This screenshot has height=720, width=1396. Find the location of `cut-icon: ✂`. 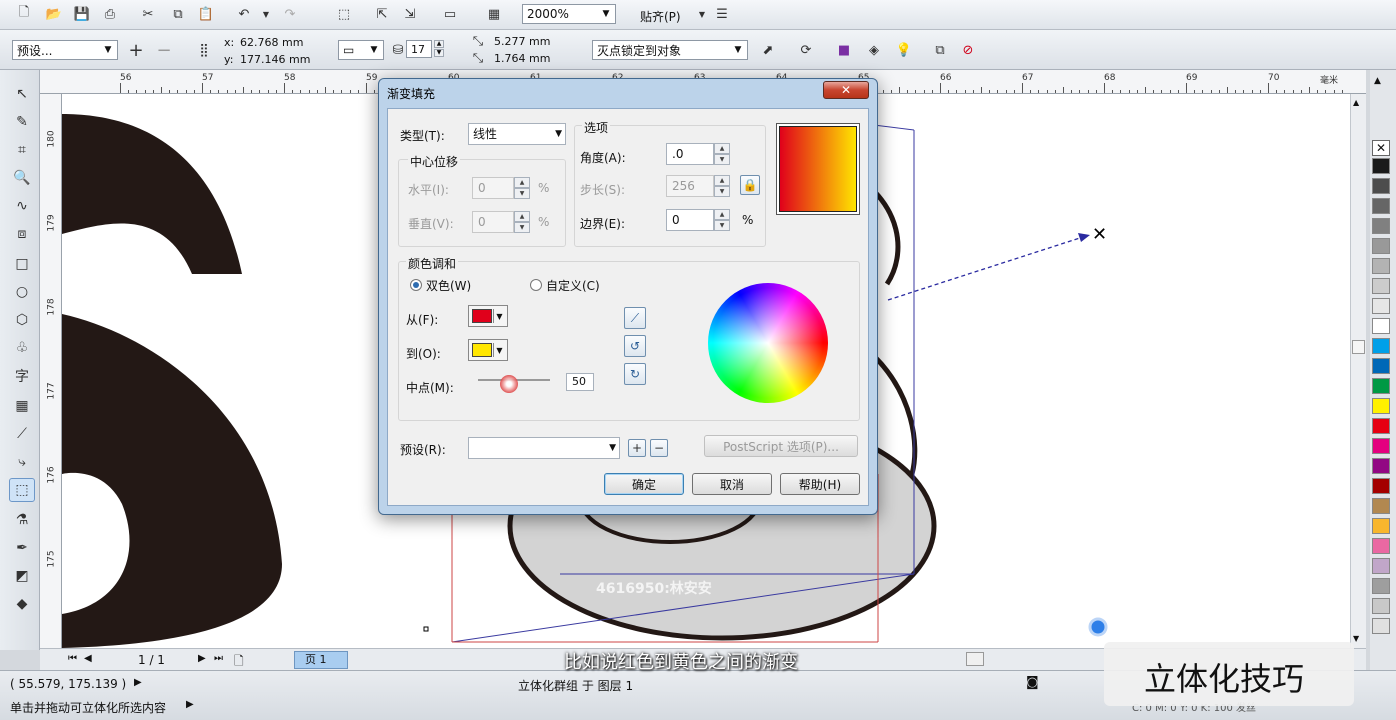

cut-icon: ✂ is located at coordinates (148, 14).